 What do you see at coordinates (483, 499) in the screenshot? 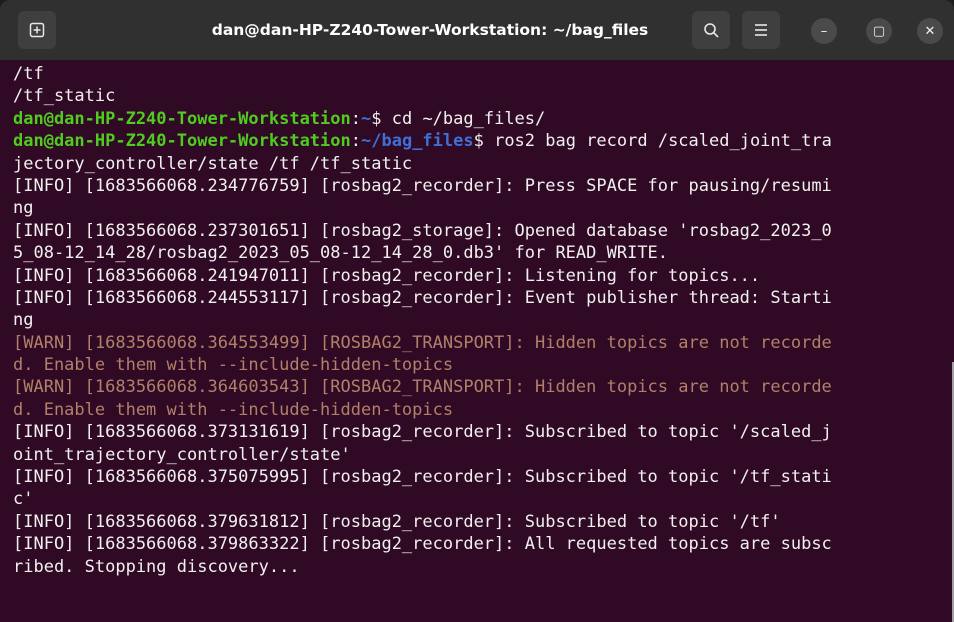
I see `output-line: c'` at bounding box center [483, 499].